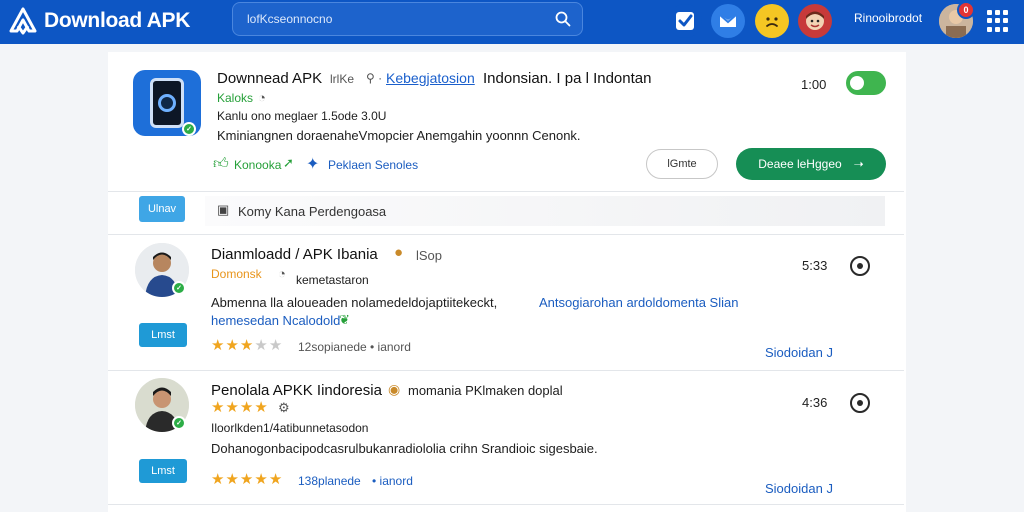 This screenshot has width=1024, height=512. What do you see at coordinates (373, 165) in the screenshot?
I see `tag-label-2: Peklaen Senoles` at bounding box center [373, 165].